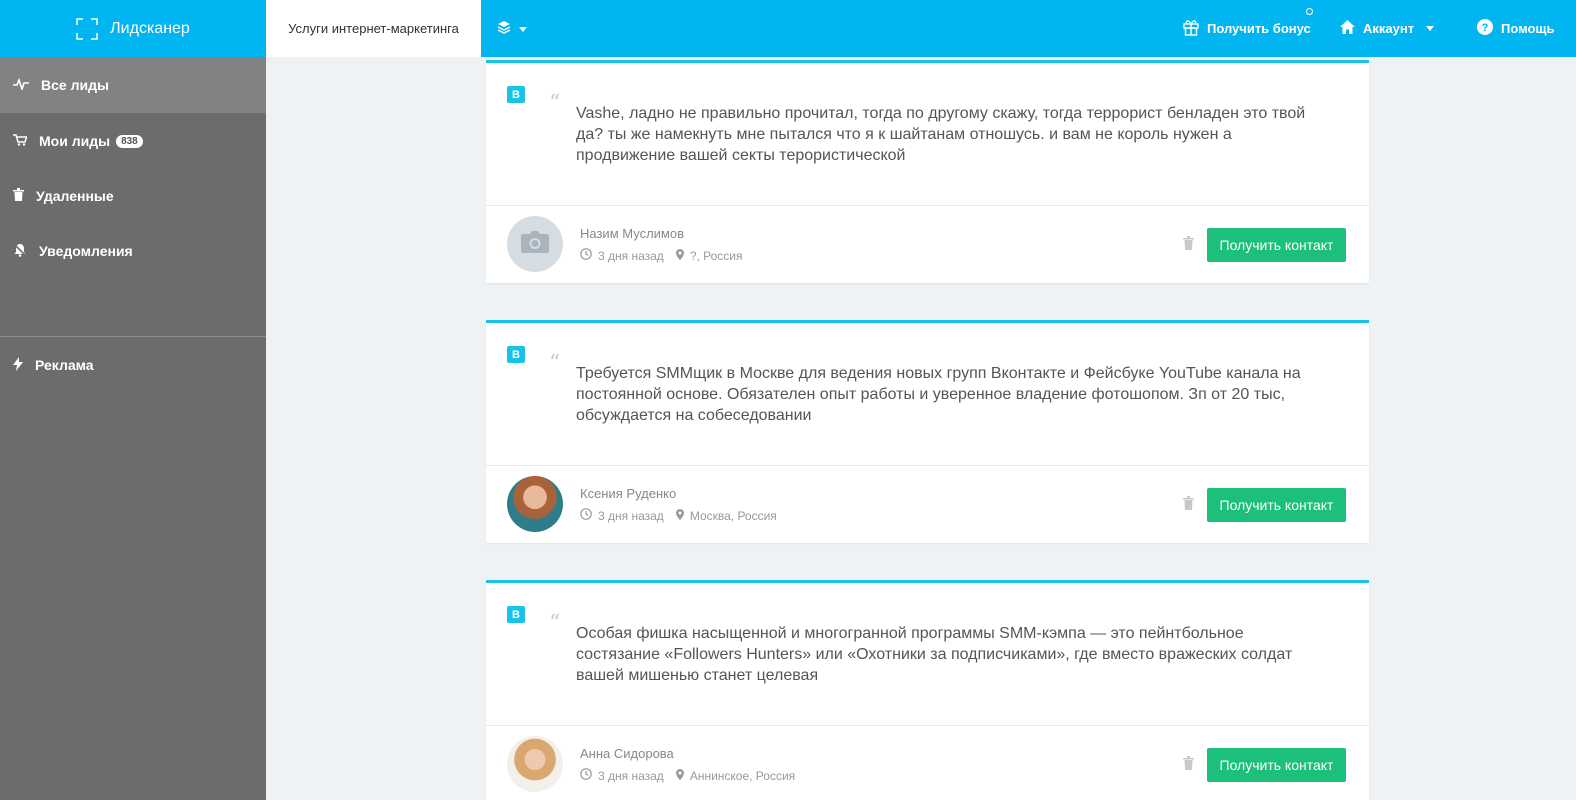 The image size is (1576, 800). I want to click on sidebar-item-my-leads: Мои лиды 838, so click(133, 141).